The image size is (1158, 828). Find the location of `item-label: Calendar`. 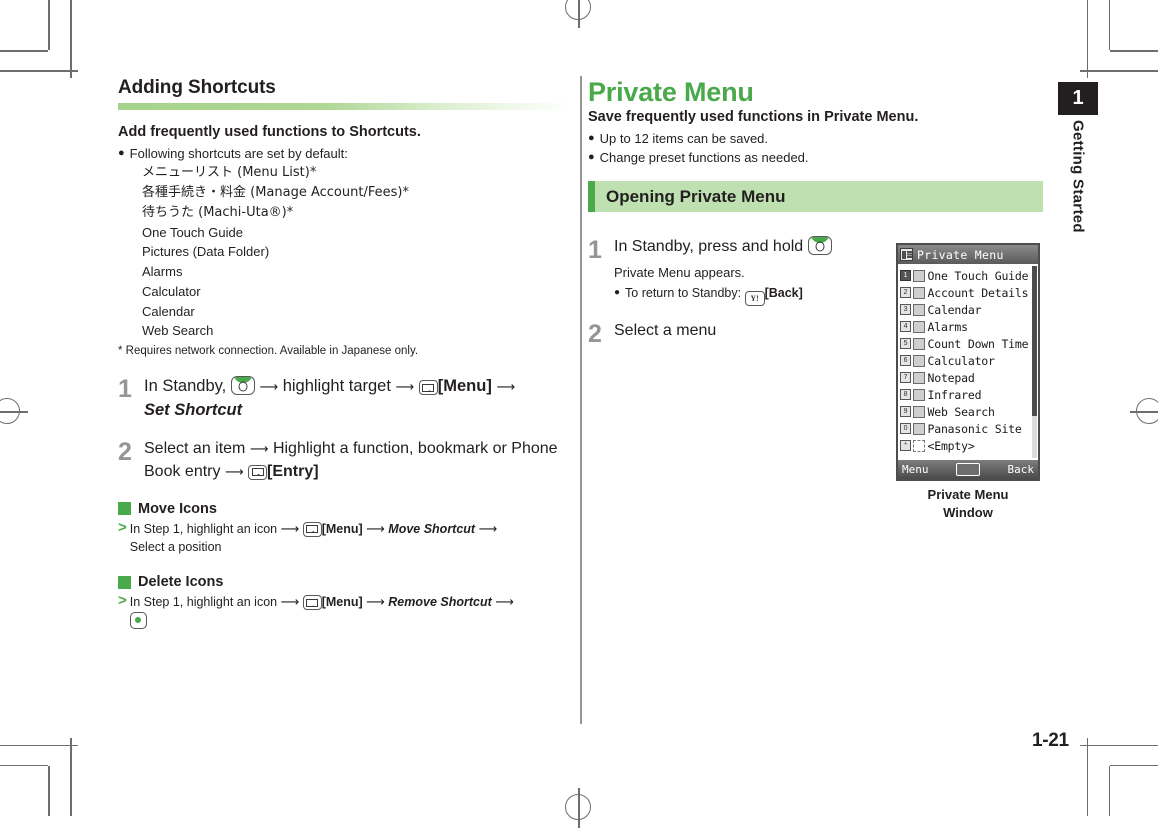

item-label: Calendar is located at coordinates (954, 309).